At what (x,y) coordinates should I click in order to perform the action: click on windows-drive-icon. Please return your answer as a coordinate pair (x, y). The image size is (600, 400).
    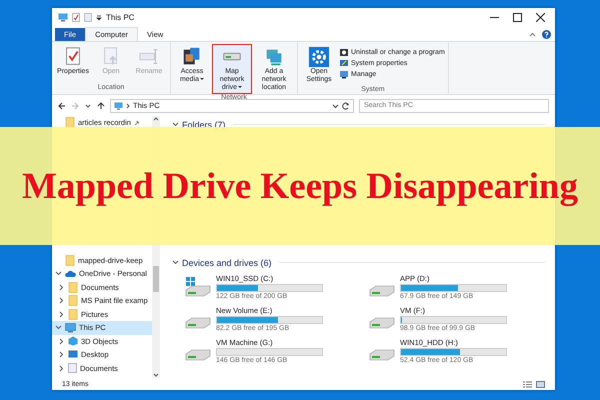
    Looking at the image, I should click on (198, 287).